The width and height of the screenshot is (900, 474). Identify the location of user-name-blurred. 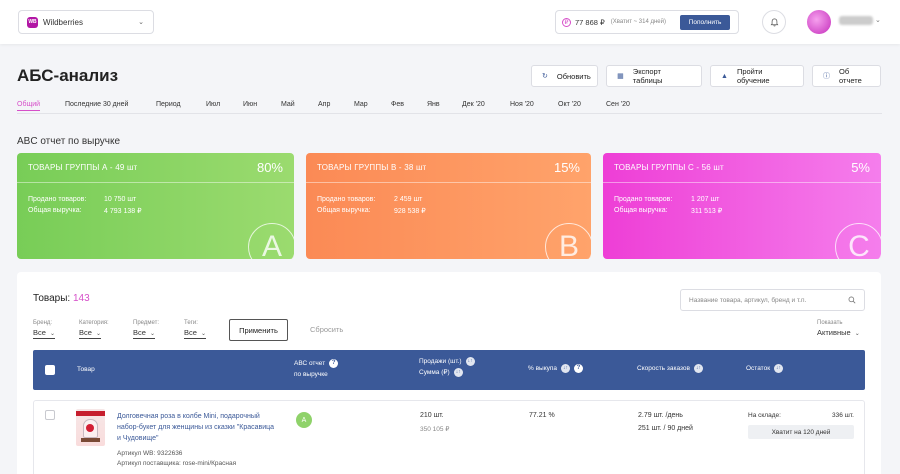
(856, 20).